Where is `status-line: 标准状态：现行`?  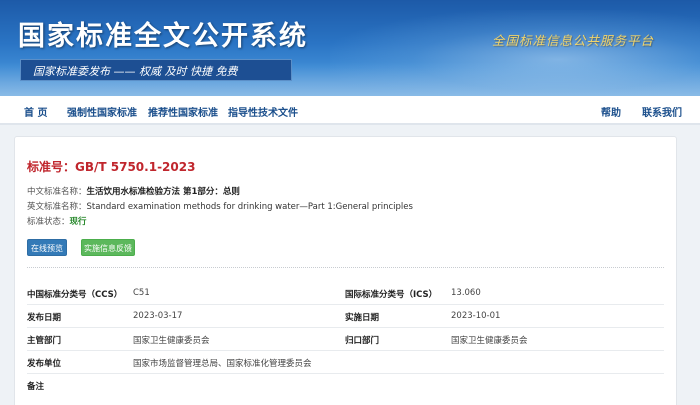
status-line: 标准状态：现行 is located at coordinates (57, 221).